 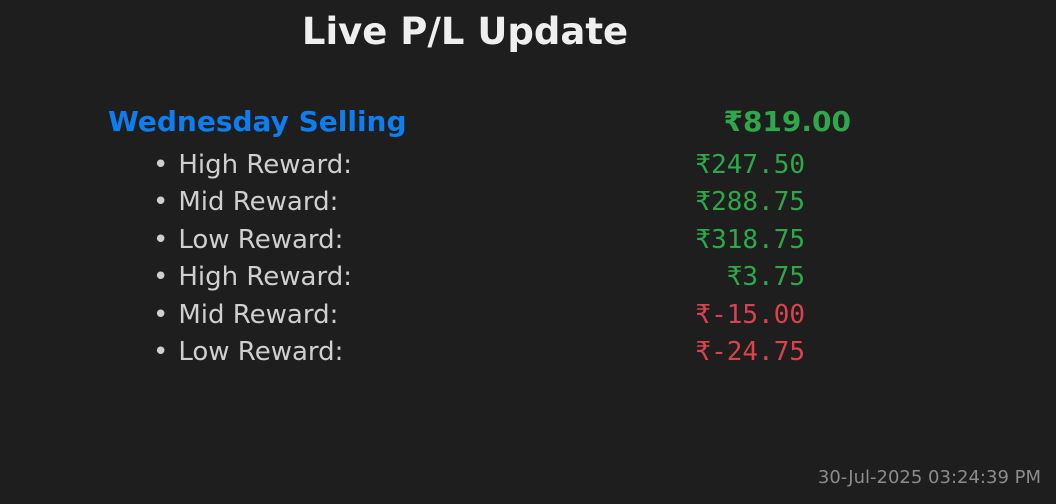 I want to click on reward-value: ₹-24.75, so click(x=750, y=351).